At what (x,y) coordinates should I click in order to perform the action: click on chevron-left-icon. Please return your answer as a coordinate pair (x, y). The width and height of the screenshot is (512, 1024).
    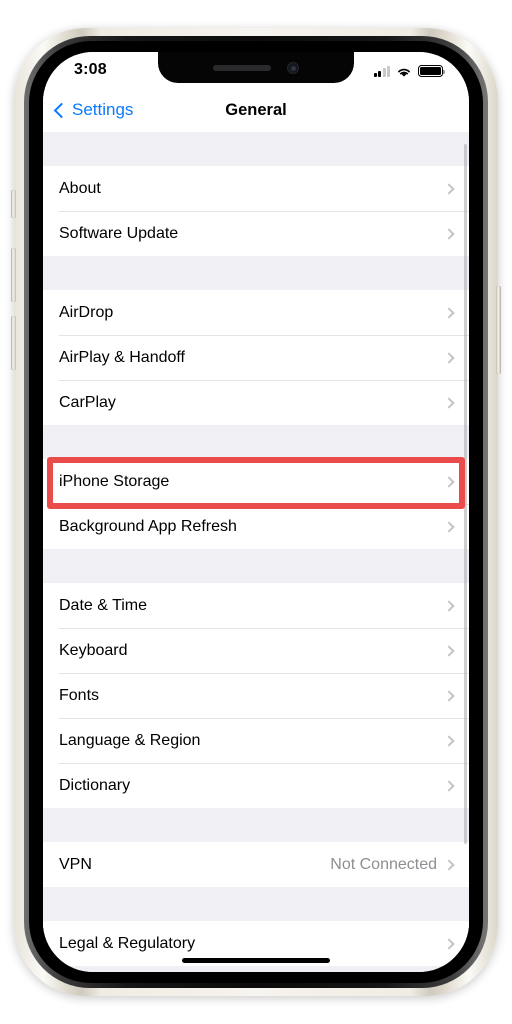
    Looking at the image, I should click on (61, 110).